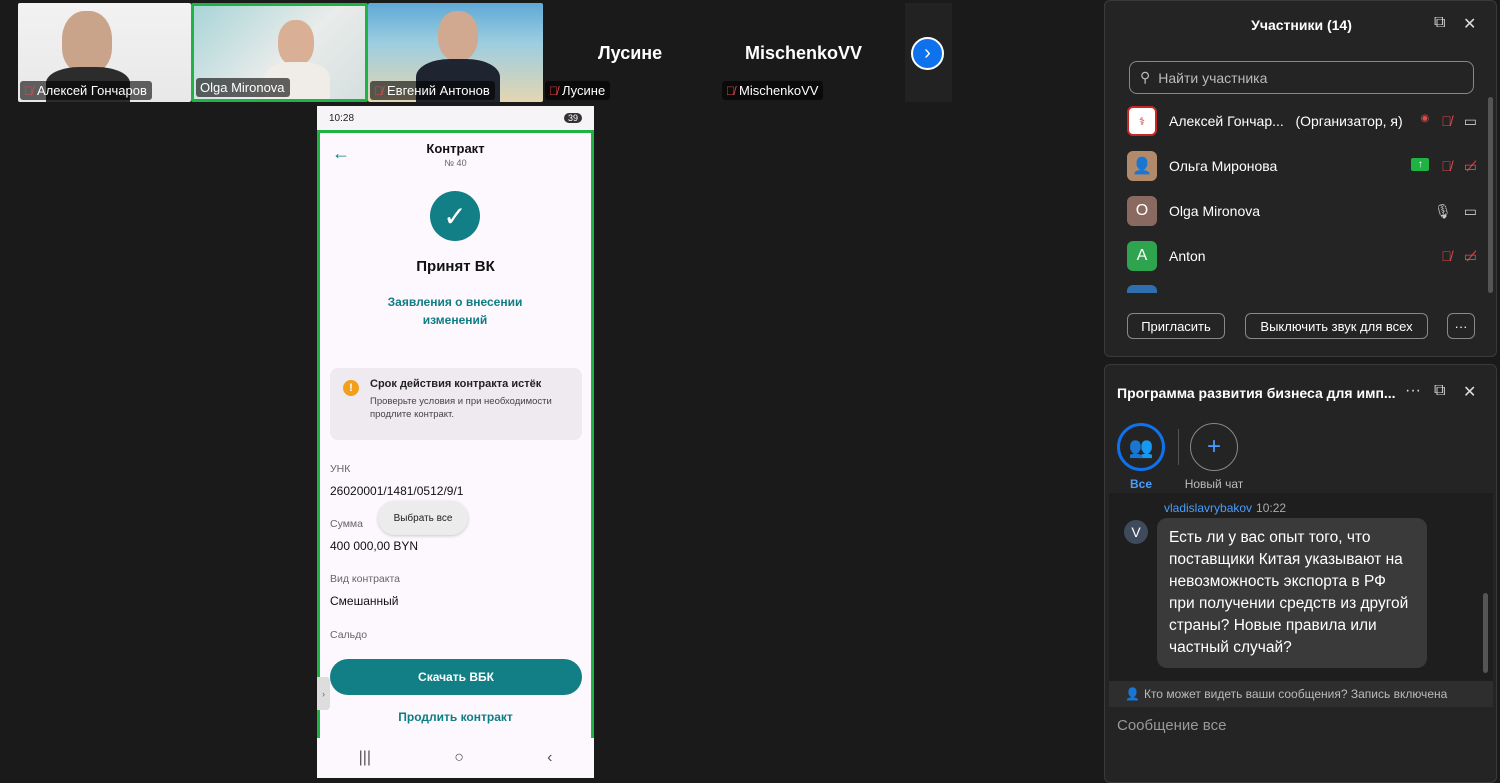 Image resolution: width=1500 pixels, height=783 pixels. I want to click on participant-row-partial, so click(1142, 289).